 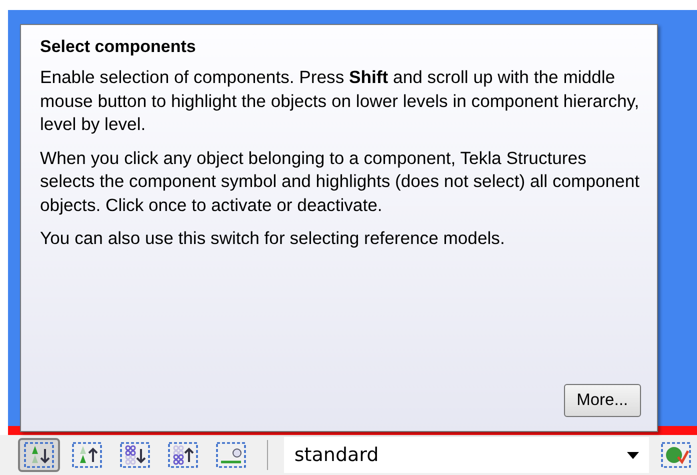 I want to click on tooltip-text: Enable selection of components. Press Shift and scroll up with the middle mouse button to highlight the objects on lower levels in component hierarchy, level by level., so click(x=340, y=101).